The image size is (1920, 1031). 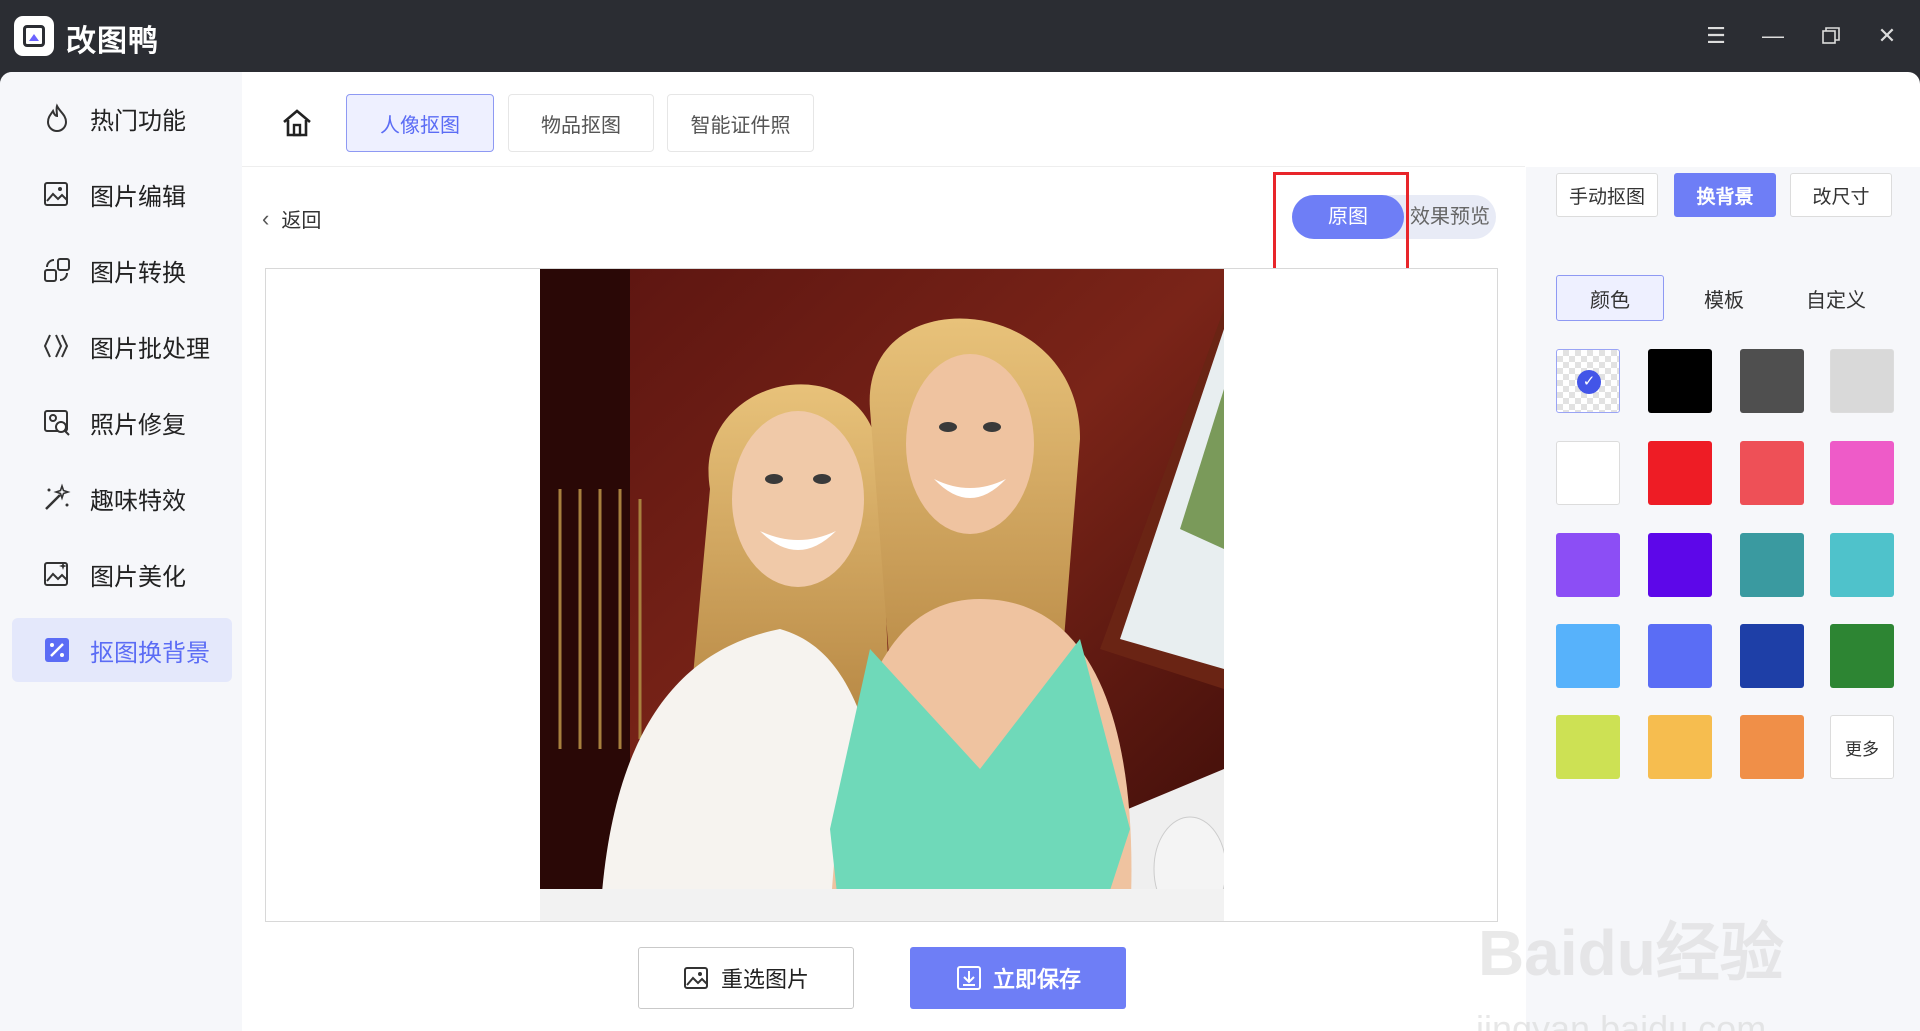 I want to click on swatch-transparent: ✓, so click(x=1588, y=381).